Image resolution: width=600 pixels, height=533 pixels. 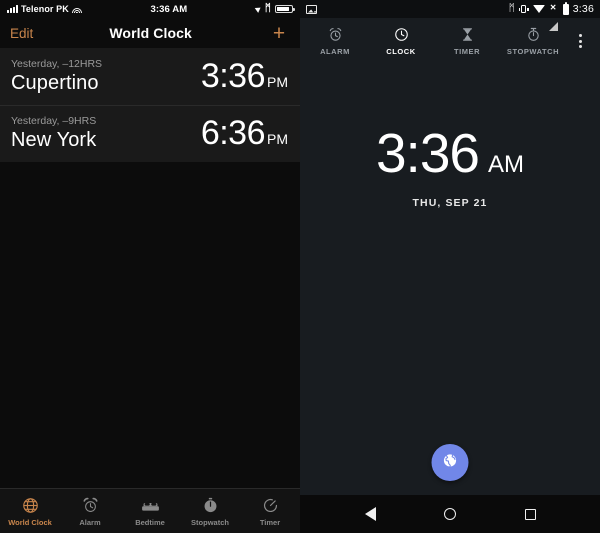 I want to click on tab-clock: CLOCK, so click(x=401, y=41).